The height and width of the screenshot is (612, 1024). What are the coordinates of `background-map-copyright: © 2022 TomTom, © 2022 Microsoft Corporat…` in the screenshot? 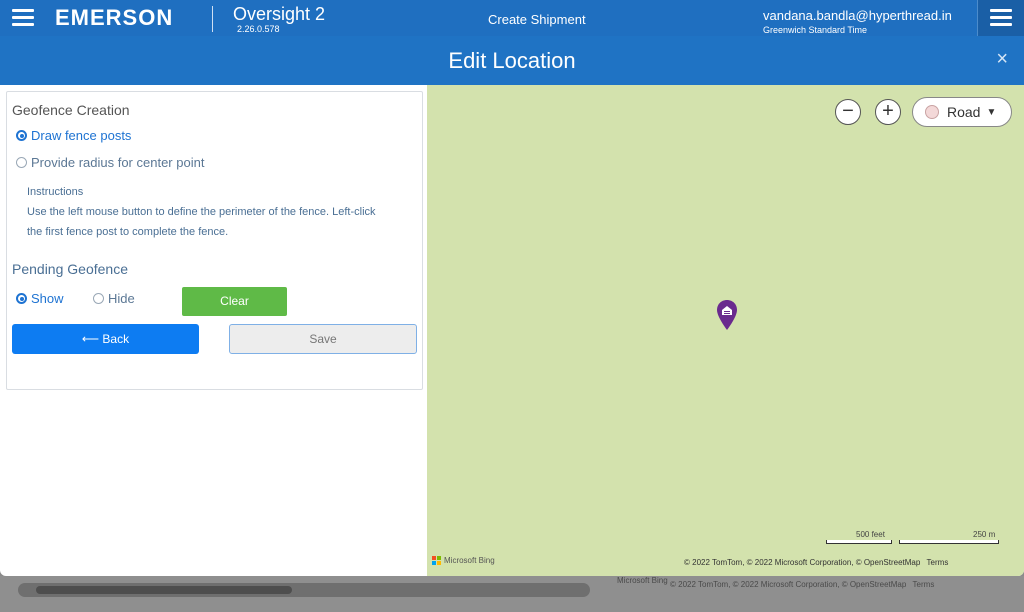 It's located at (802, 584).